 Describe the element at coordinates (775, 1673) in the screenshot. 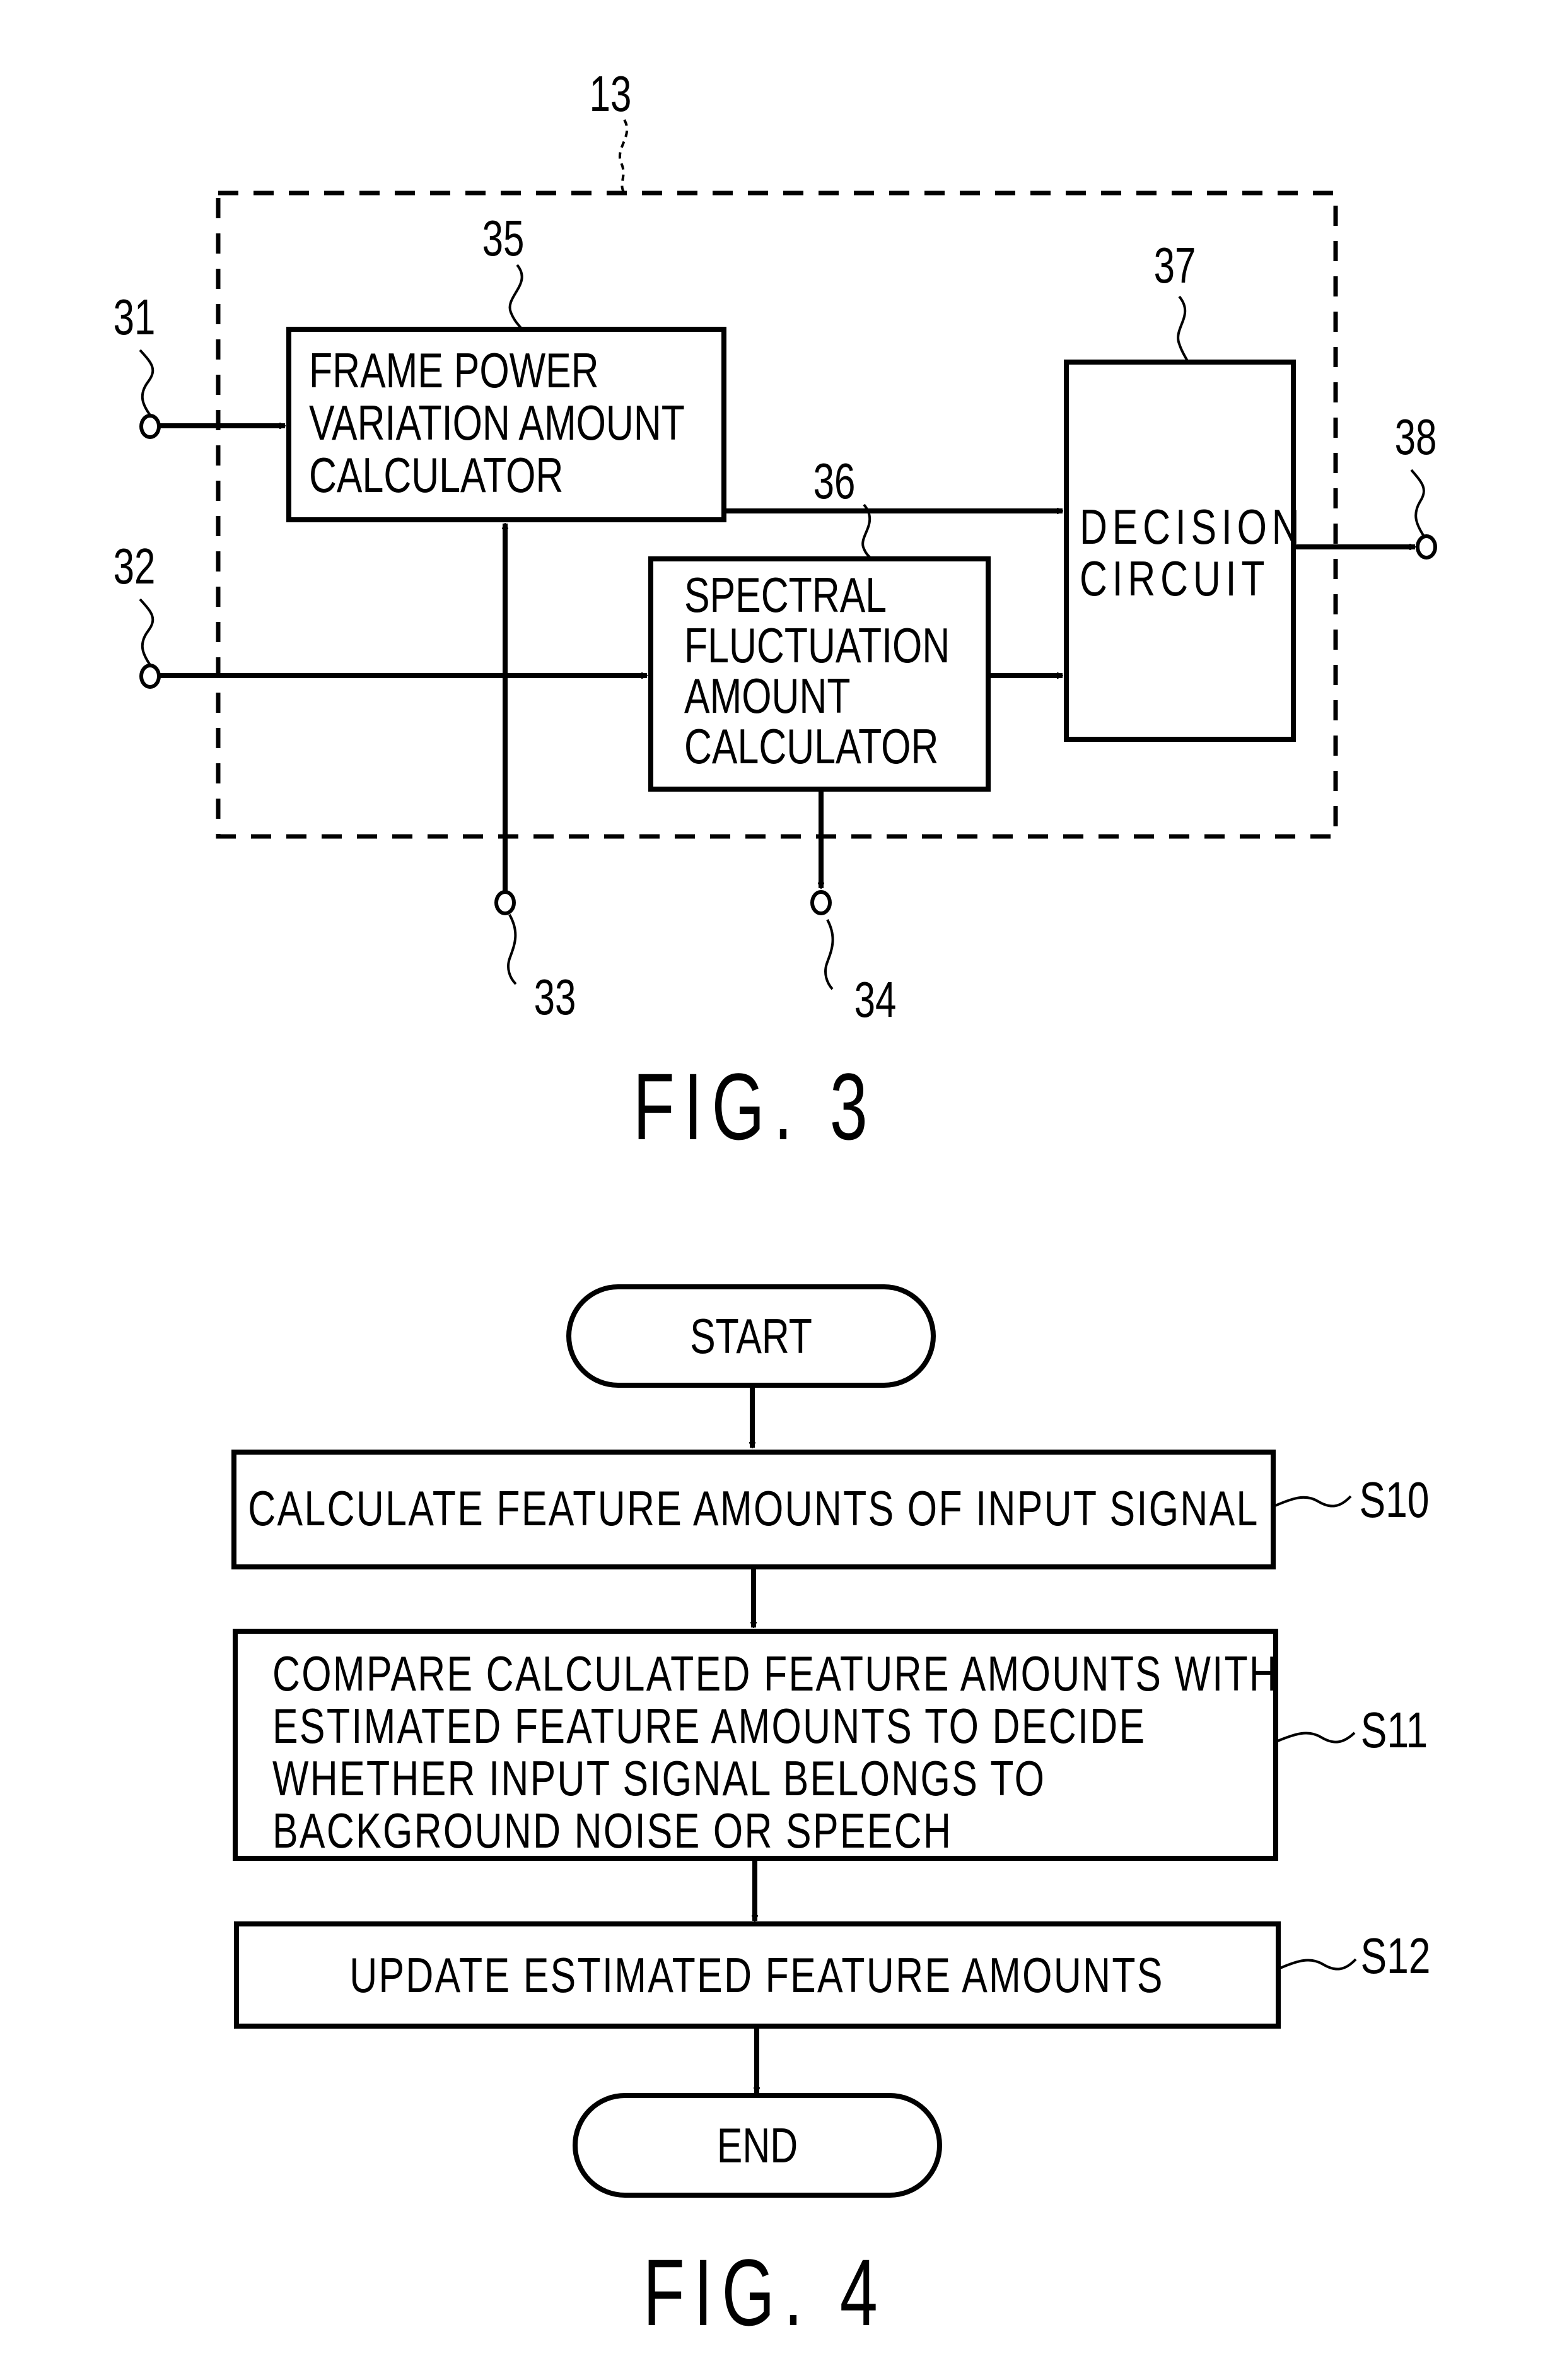

I see `flow-step-s11-line-1: COMPARE CALCULATED FEATURE AMOUNTS WITH` at that location.